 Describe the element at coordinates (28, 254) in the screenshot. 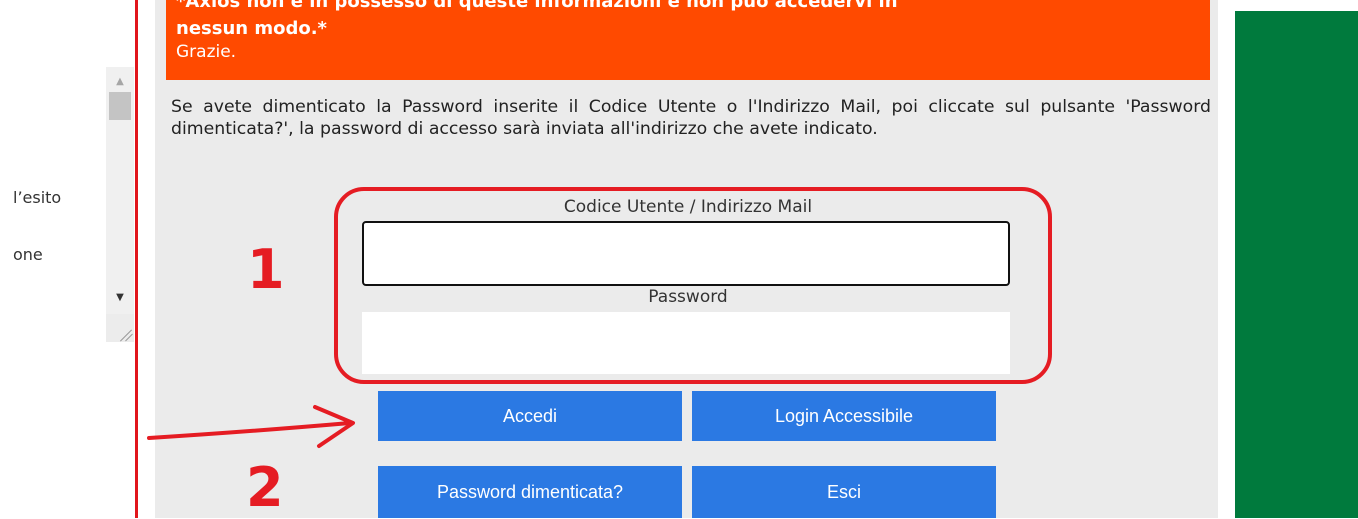

I see `left-text-one: one` at that location.